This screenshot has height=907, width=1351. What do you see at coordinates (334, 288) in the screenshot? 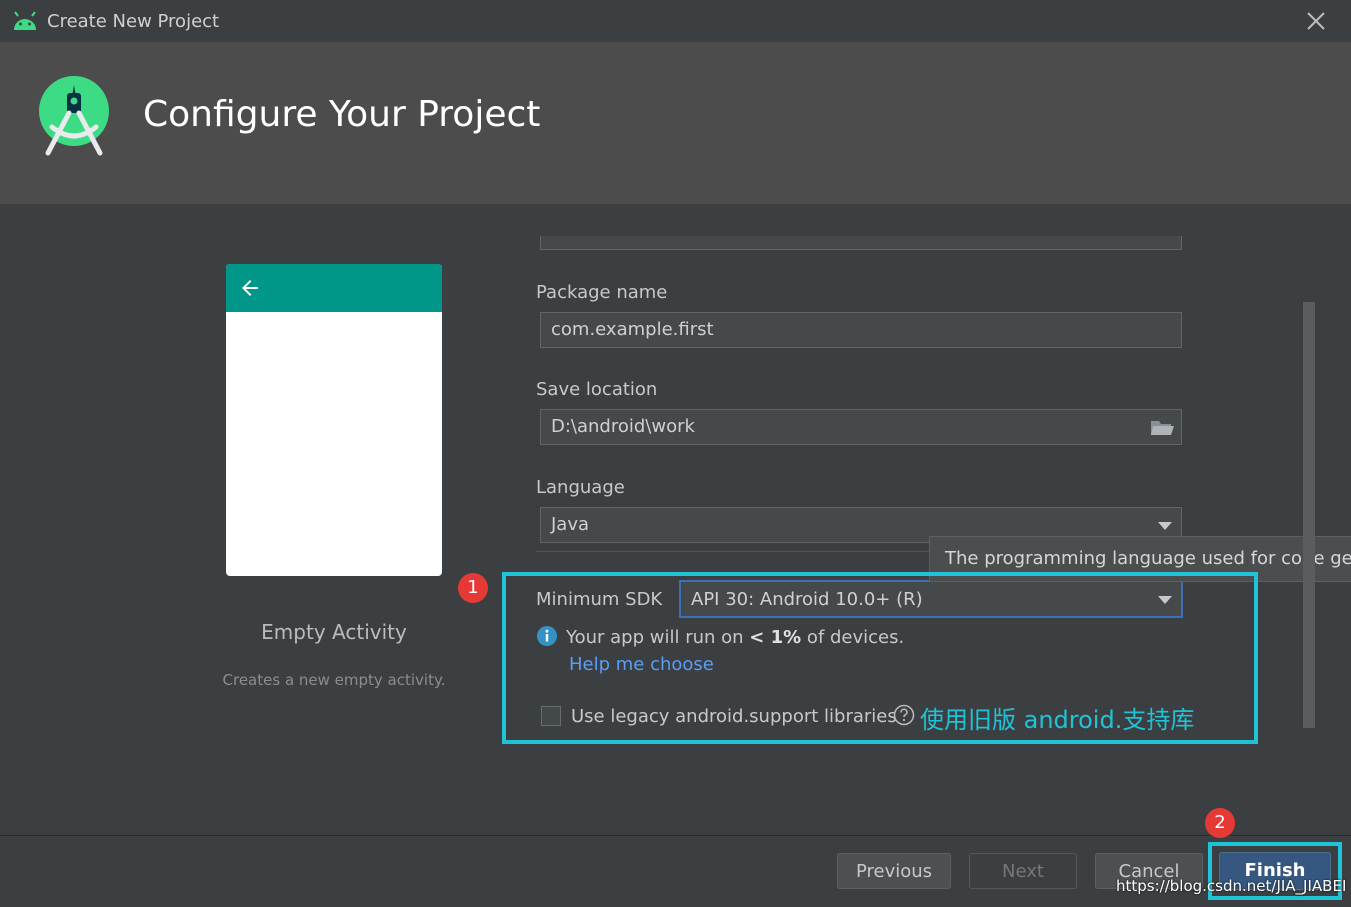
I see `preview-toolbar` at bounding box center [334, 288].